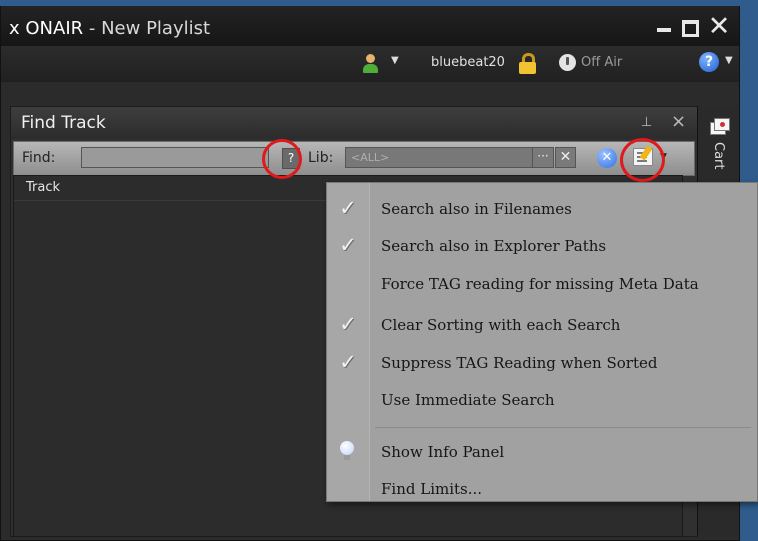 Image resolution: width=758 pixels, height=541 pixels. What do you see at coordinates (476, 209) in the screenshot?
I see `menu-item-label: Search also in Filenames` at bounding box center [476, 209].